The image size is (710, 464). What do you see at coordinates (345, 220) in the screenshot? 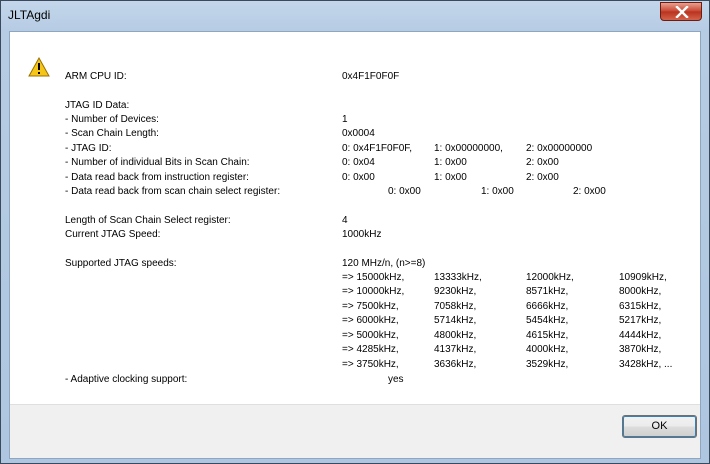
I see `select-reg-length-value: 4` at bounding box center [345, 220].